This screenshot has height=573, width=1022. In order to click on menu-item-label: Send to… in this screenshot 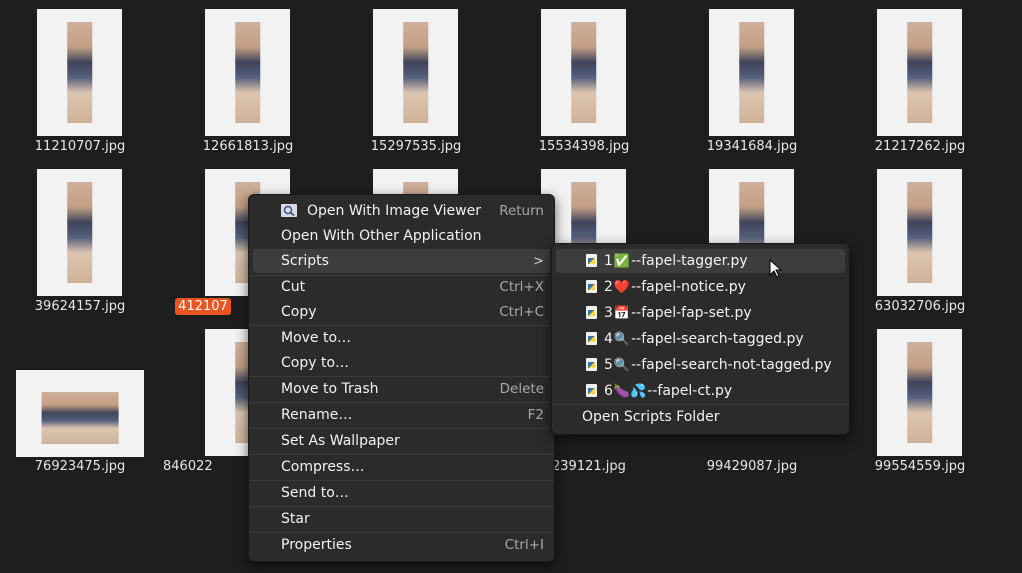, I will do `click(315, 493)`.